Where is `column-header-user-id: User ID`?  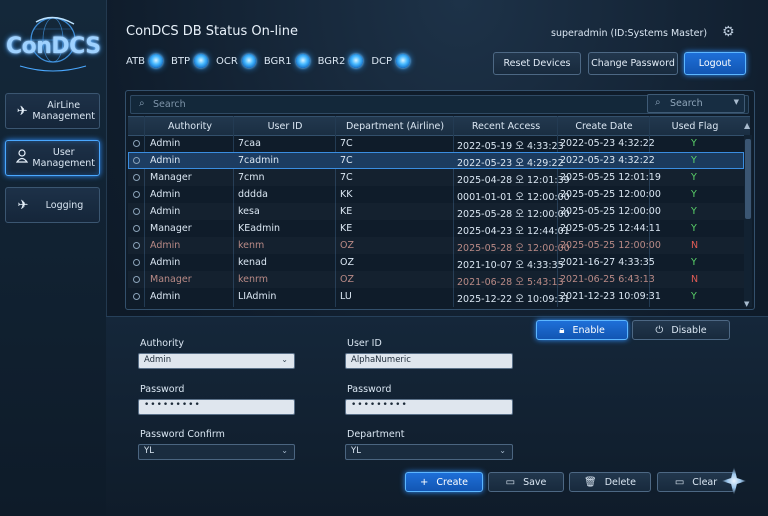 column-header-user-id: User ID is located at coordinates (285, 126).